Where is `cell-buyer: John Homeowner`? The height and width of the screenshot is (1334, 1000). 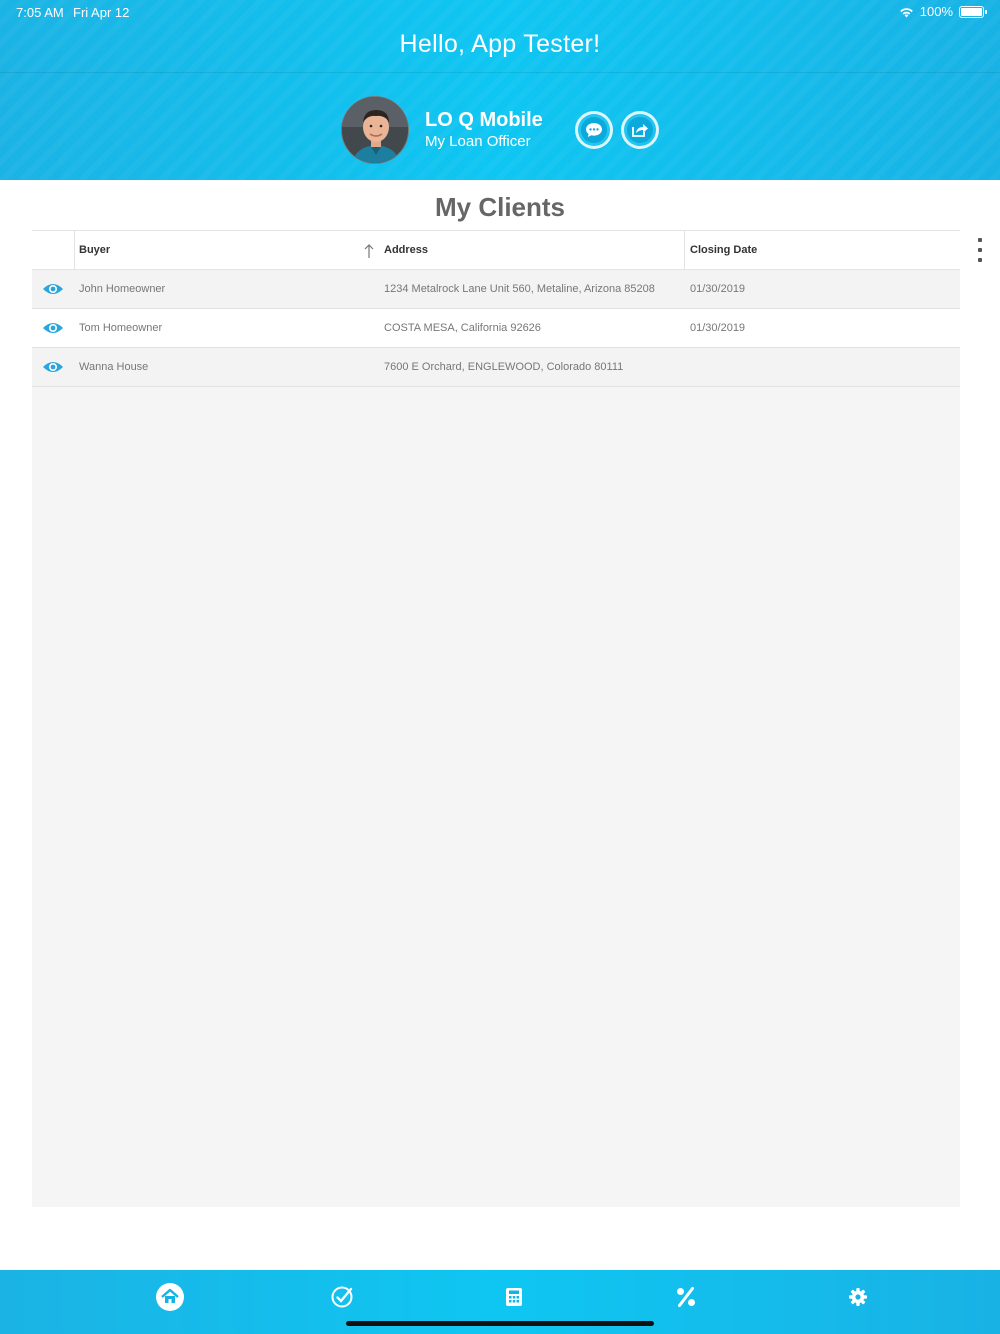
cell-buyer: John Homeowner is located at coordinates (122, 289).